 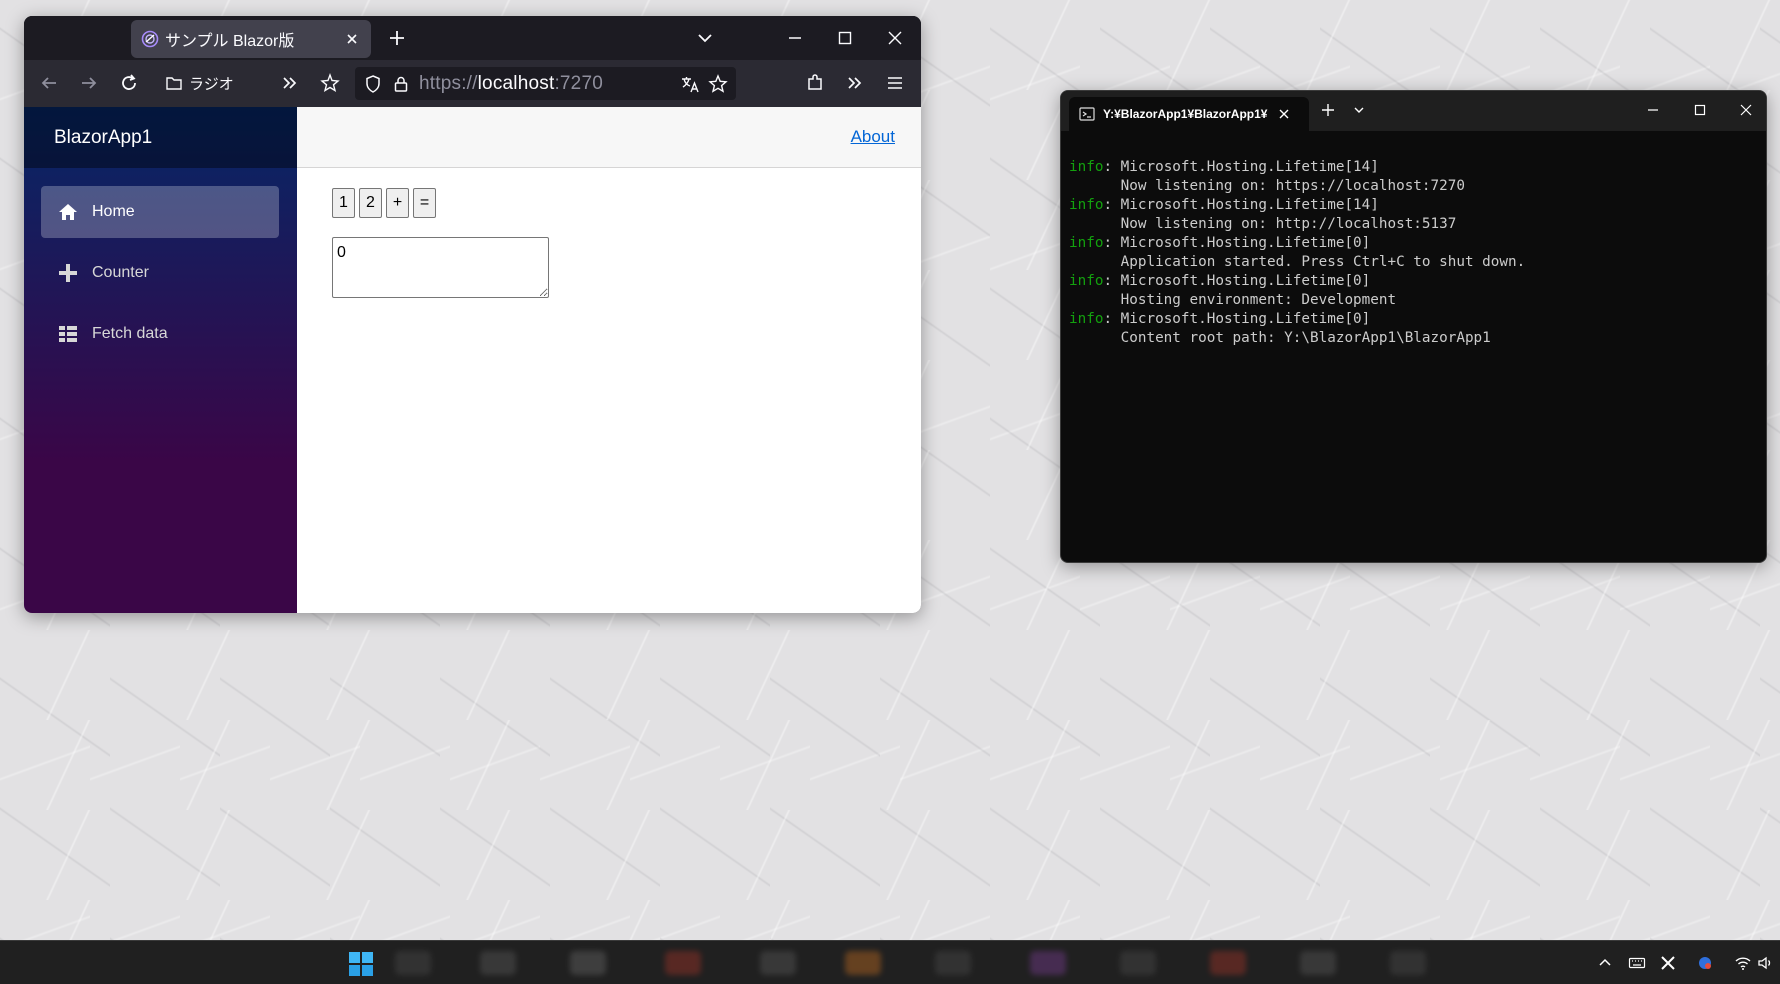 I want to click on terminal-line: info: Microsoft.Hosting.Lifetime[14], so click(x=1413, y=167).